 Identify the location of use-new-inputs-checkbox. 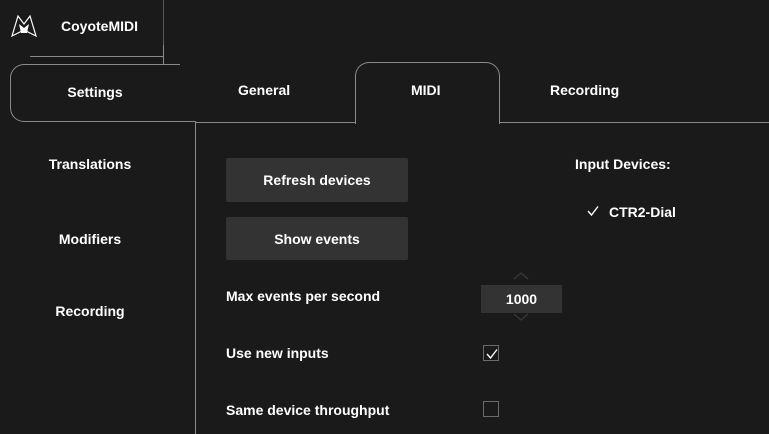
(491, 353).